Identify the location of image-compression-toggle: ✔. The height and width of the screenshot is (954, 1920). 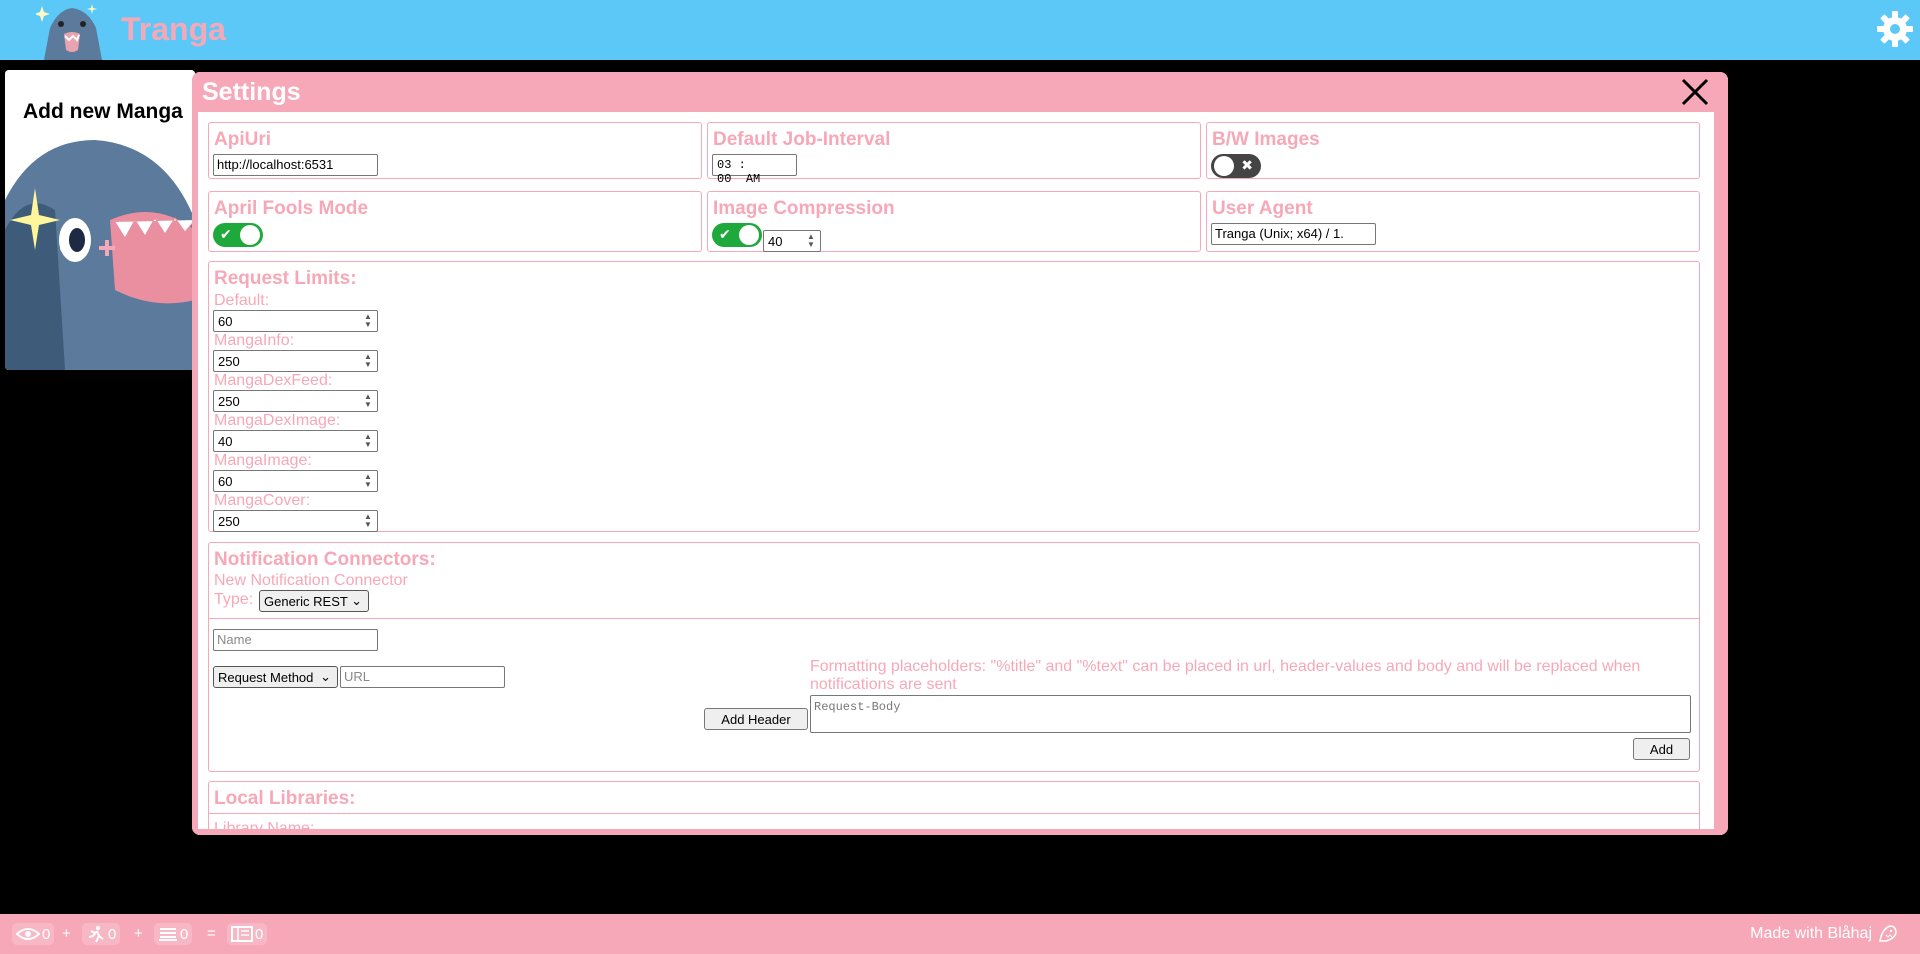
(737, 235).